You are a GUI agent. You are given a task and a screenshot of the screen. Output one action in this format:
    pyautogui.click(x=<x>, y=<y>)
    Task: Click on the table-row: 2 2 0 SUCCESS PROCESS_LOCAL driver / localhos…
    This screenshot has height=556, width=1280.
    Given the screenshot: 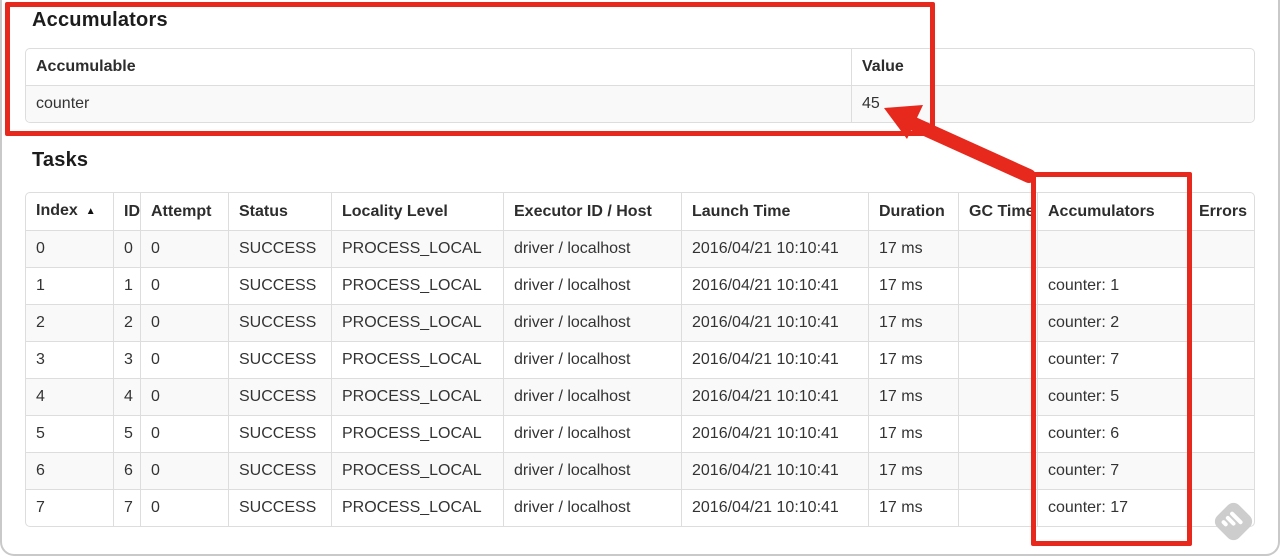 What is the action you would take?
    pyautogui.click(x=640, y=322)
    